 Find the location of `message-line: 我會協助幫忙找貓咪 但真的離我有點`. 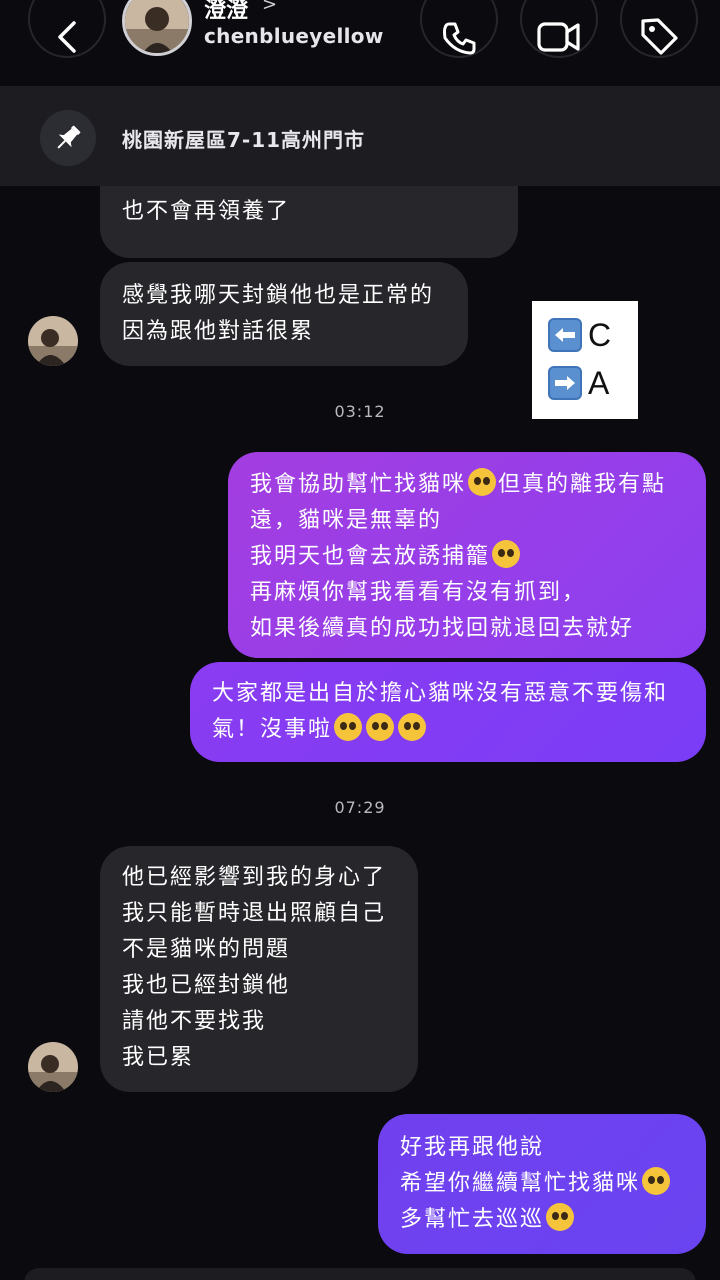

message-line: 我會協助幫忙找貓咪 但真的離我有點 is located at coordinates (467, 485).